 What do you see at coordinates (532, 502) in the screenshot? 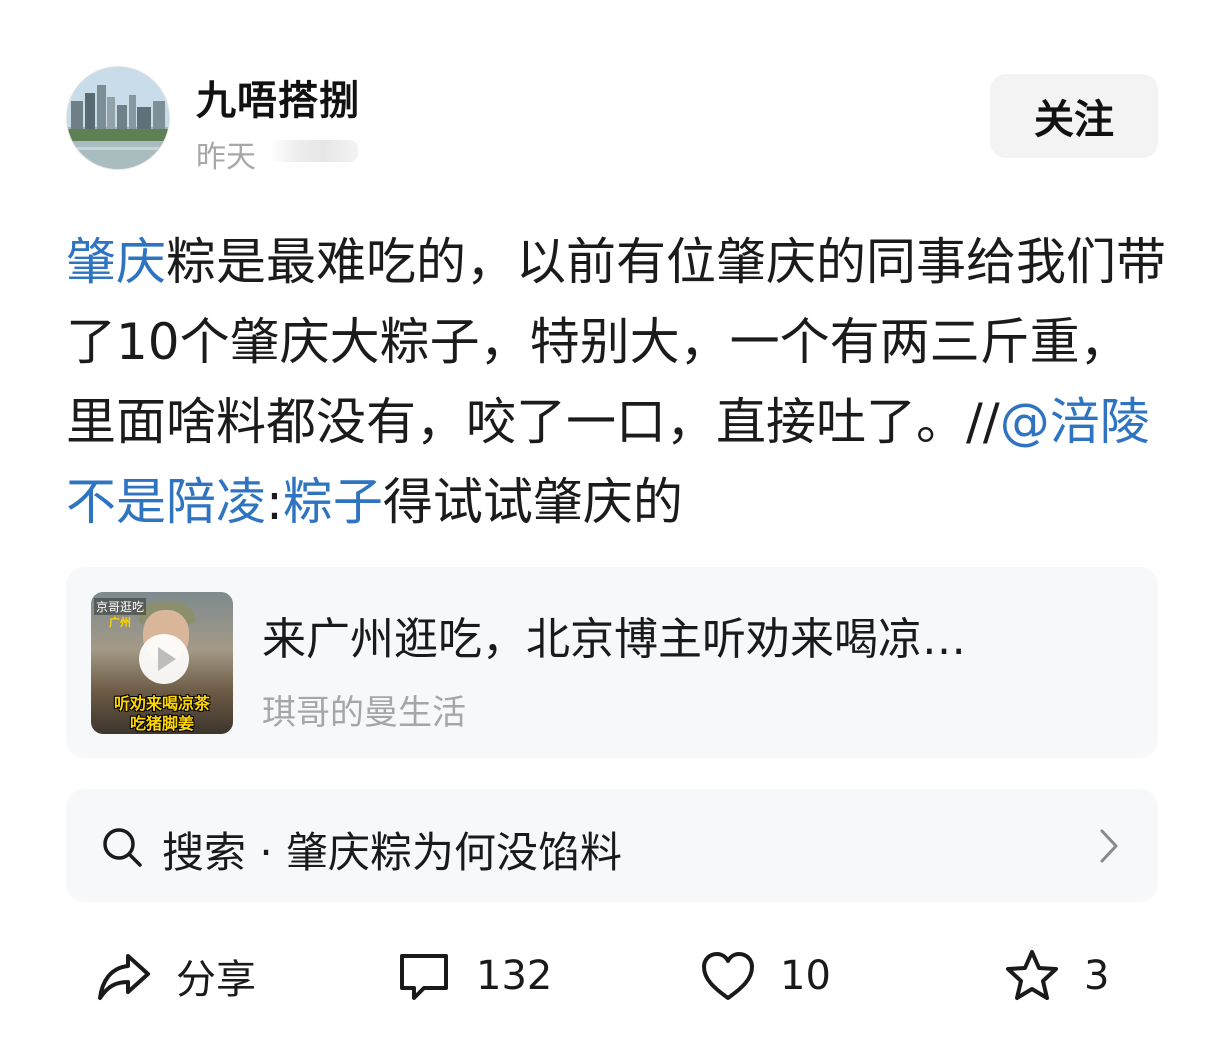
I see `post-text-segment: 得试试肇庆的` at bounding box center [532, 502].